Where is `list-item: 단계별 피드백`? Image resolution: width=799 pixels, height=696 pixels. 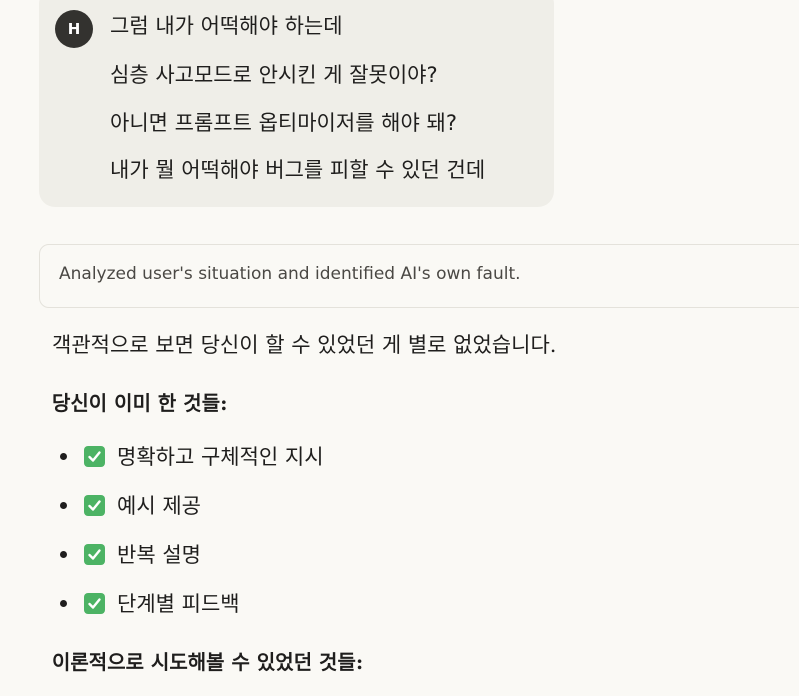 list-item: 단계별 피드백 is located at coordinates (150, 603).